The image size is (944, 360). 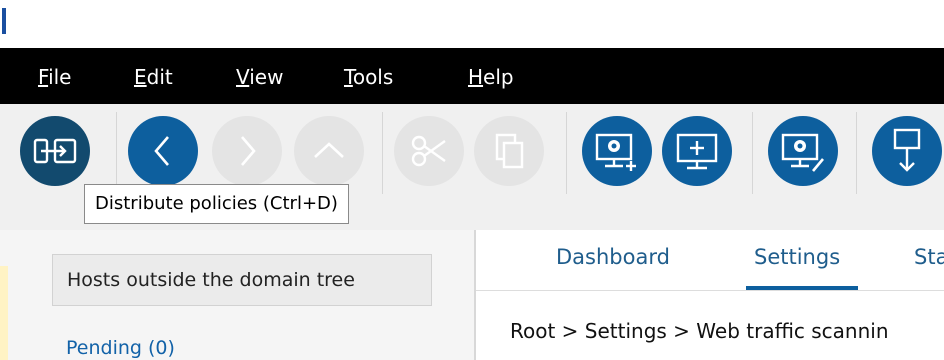 I want to click on add-computer-settings-button, so click(x=617, y=151).